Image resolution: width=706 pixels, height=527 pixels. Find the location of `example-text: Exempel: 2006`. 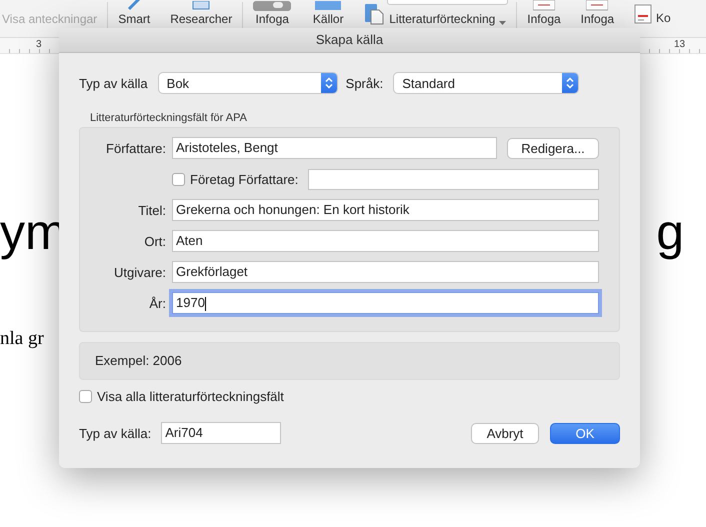

example-text: Exempel: 2006 is located at coordinates (349, 361).